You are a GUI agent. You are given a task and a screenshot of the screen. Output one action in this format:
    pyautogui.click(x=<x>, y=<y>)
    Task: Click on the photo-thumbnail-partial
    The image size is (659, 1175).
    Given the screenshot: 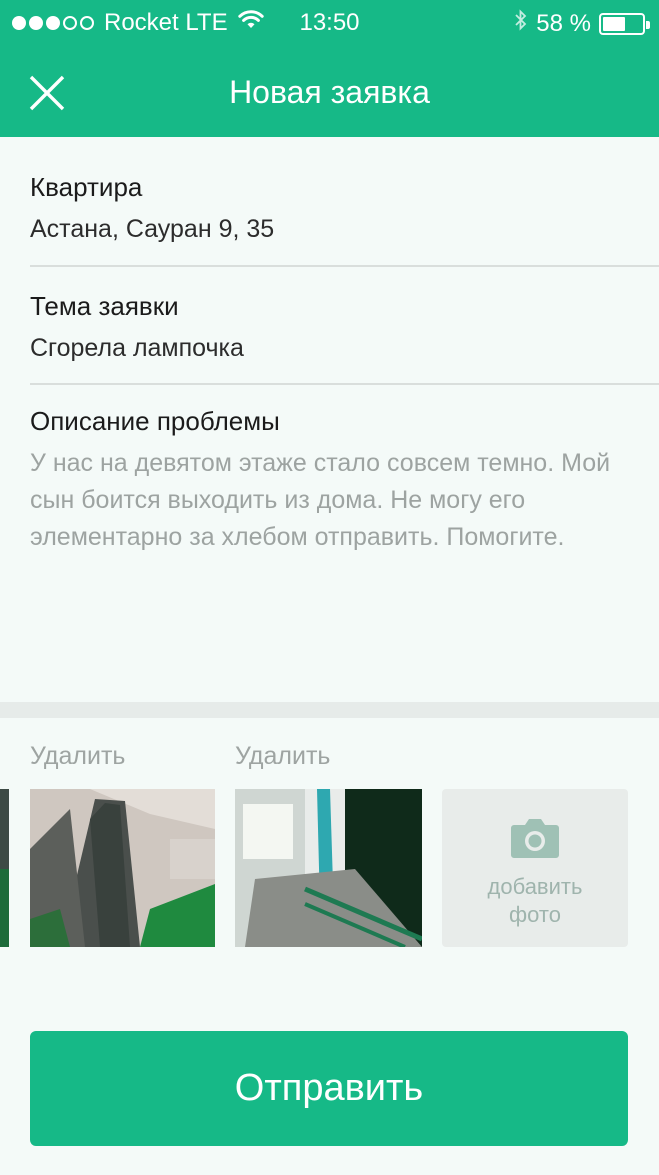 What is the action you would take?
    pyautogui.click(x=4, y=868)
    